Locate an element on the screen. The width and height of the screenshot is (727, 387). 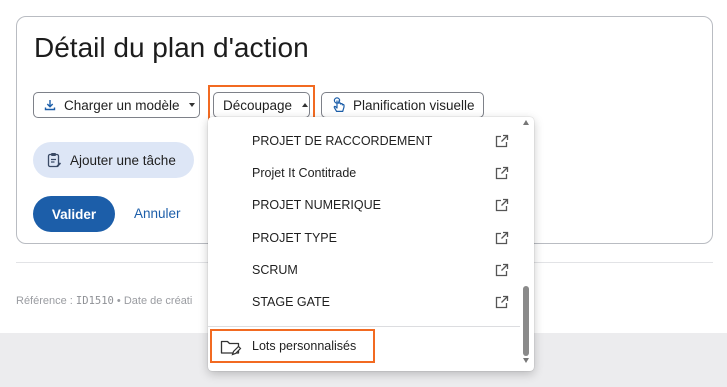
add-task-label: Ajouter une tâche is located at coordinates (123, 160).